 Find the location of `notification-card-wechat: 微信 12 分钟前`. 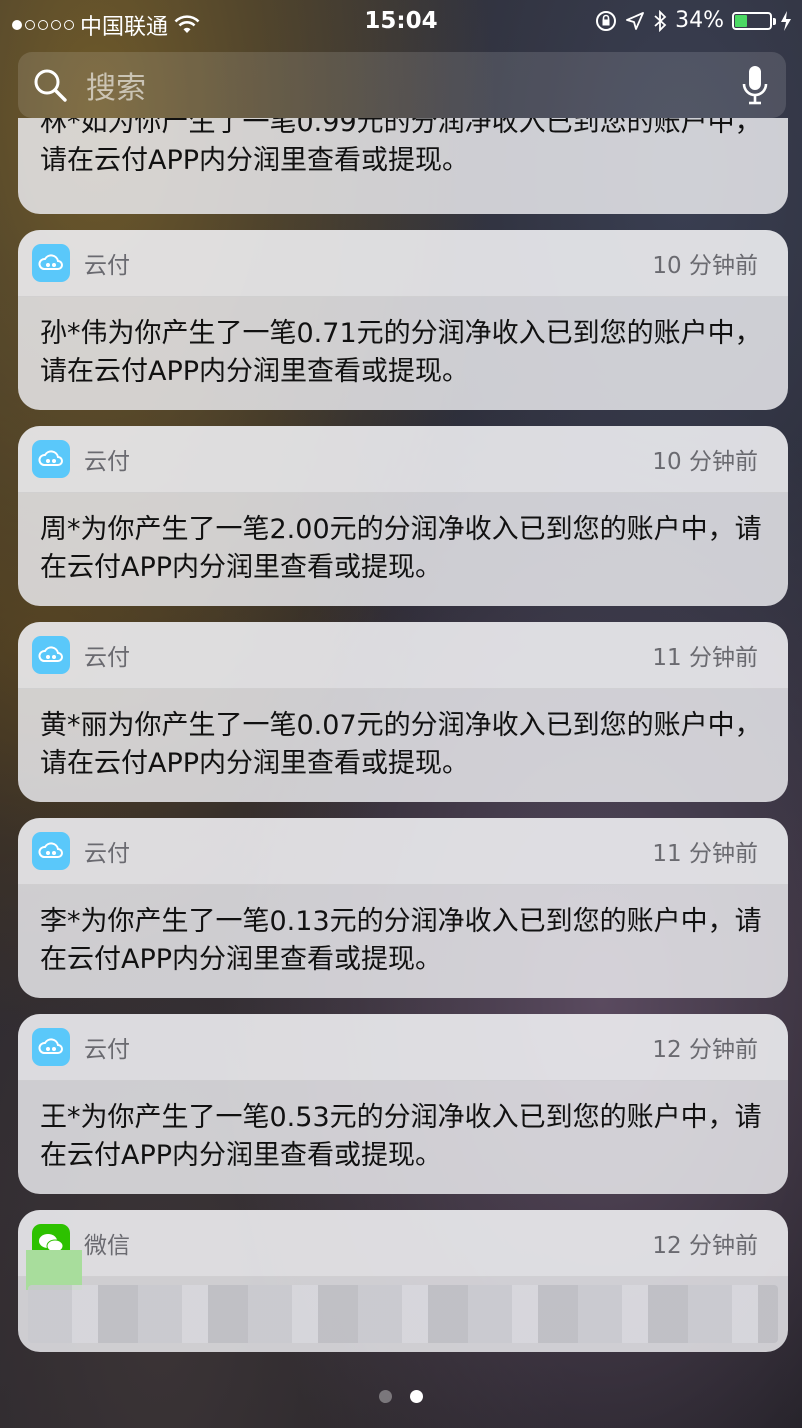

notification-card-wechat: 微信 12 分钟前 is located at coordinates (403, 1281).